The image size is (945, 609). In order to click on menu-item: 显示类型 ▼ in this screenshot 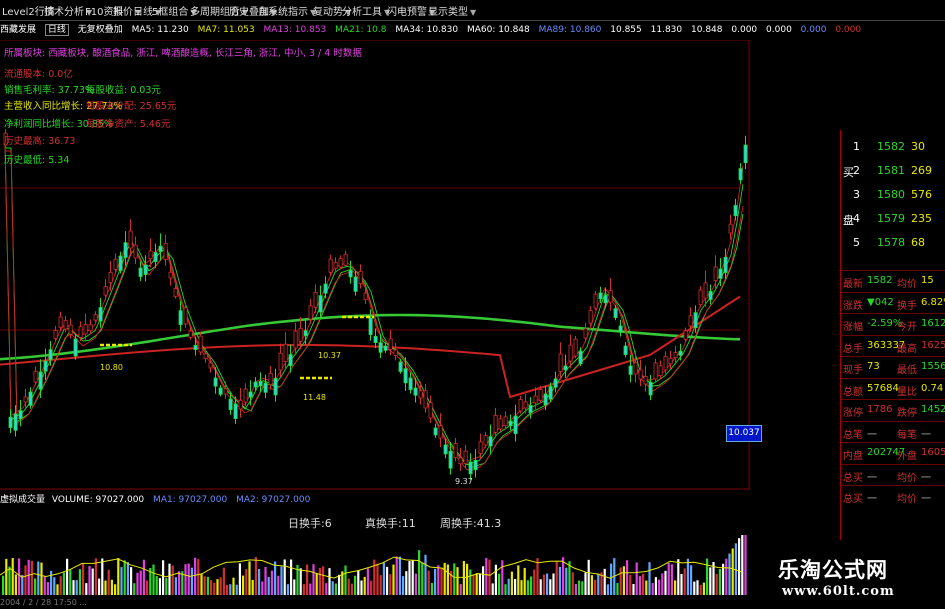, I will do `click(452, 10)`.